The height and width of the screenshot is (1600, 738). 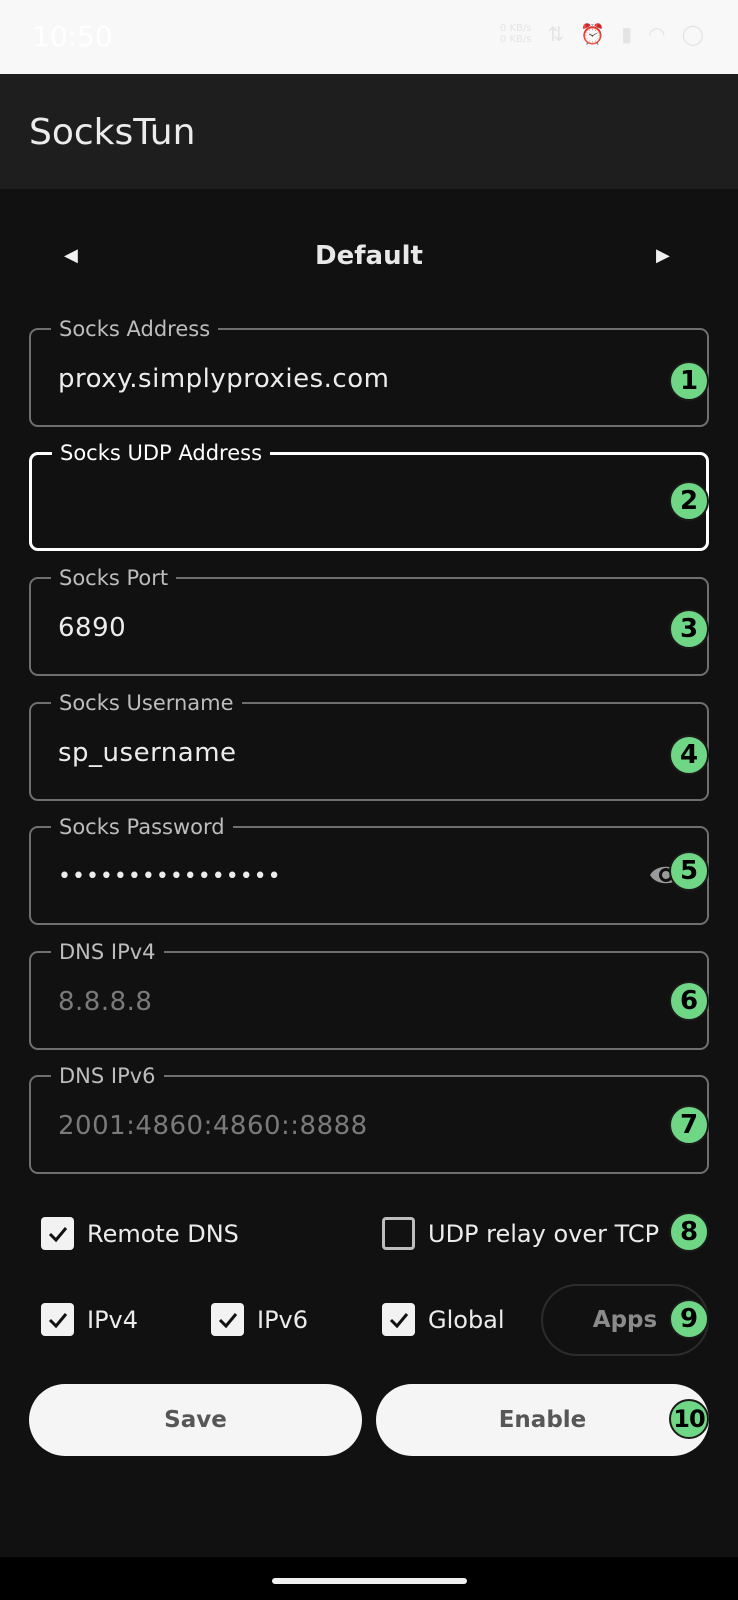 What do you see at coordinates (689, 381) in the screenshot?
I see `annotation-badge-1: 1` at bounding box center [689, 381].